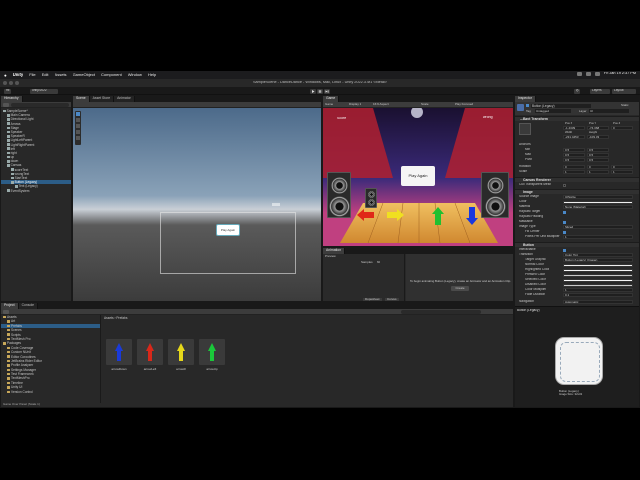  What do you see at coordinates (327, 91) in the screenshot?
I see `step-button` at bounding box center [327, 91].